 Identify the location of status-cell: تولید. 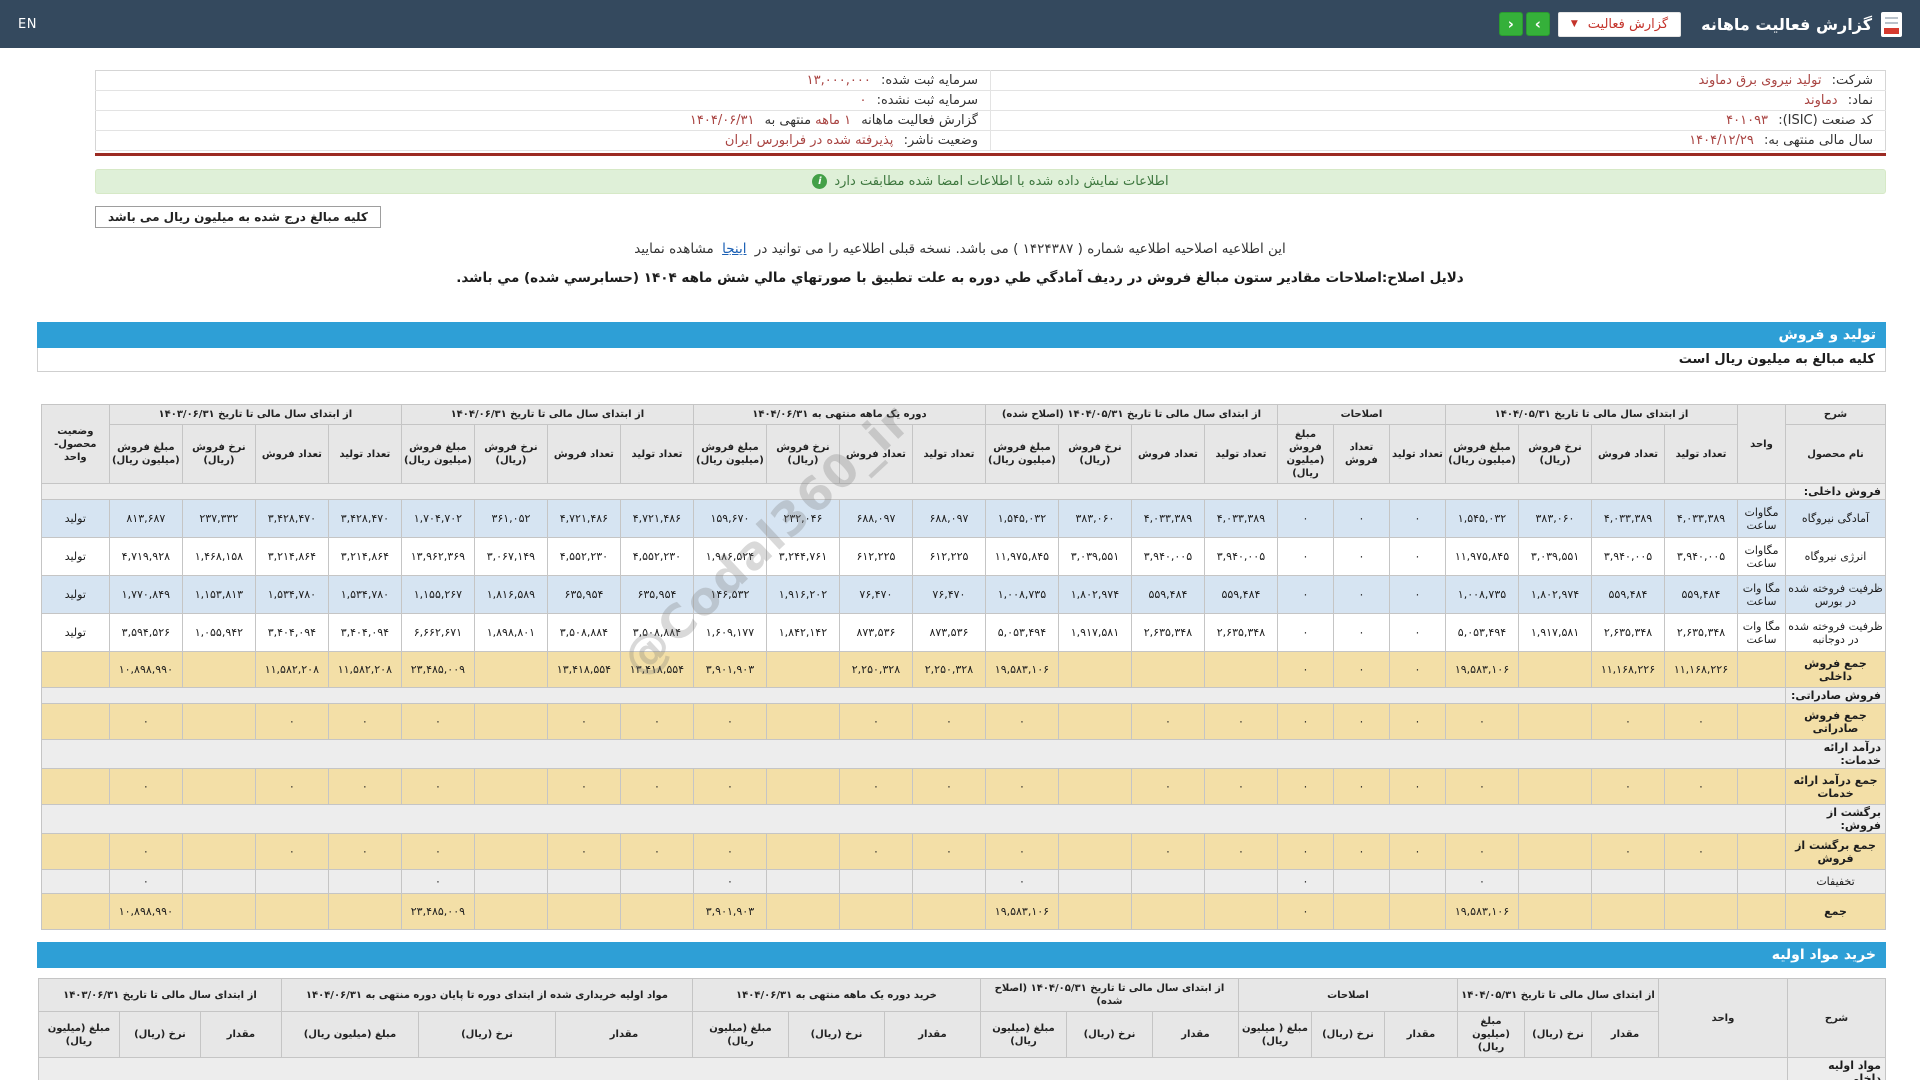
(75, 518).